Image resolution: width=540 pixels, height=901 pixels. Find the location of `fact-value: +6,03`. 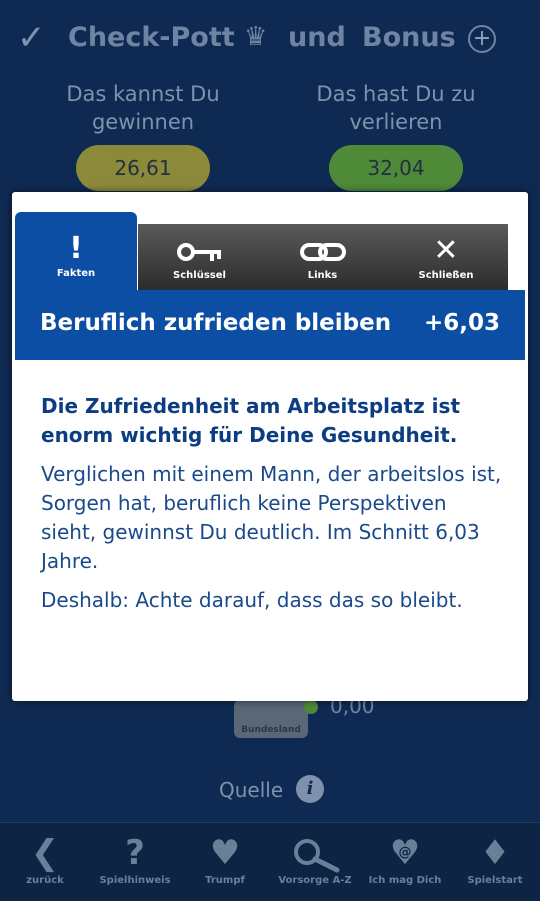

fact-value: +6,03 is located at coordinates (461, 323).